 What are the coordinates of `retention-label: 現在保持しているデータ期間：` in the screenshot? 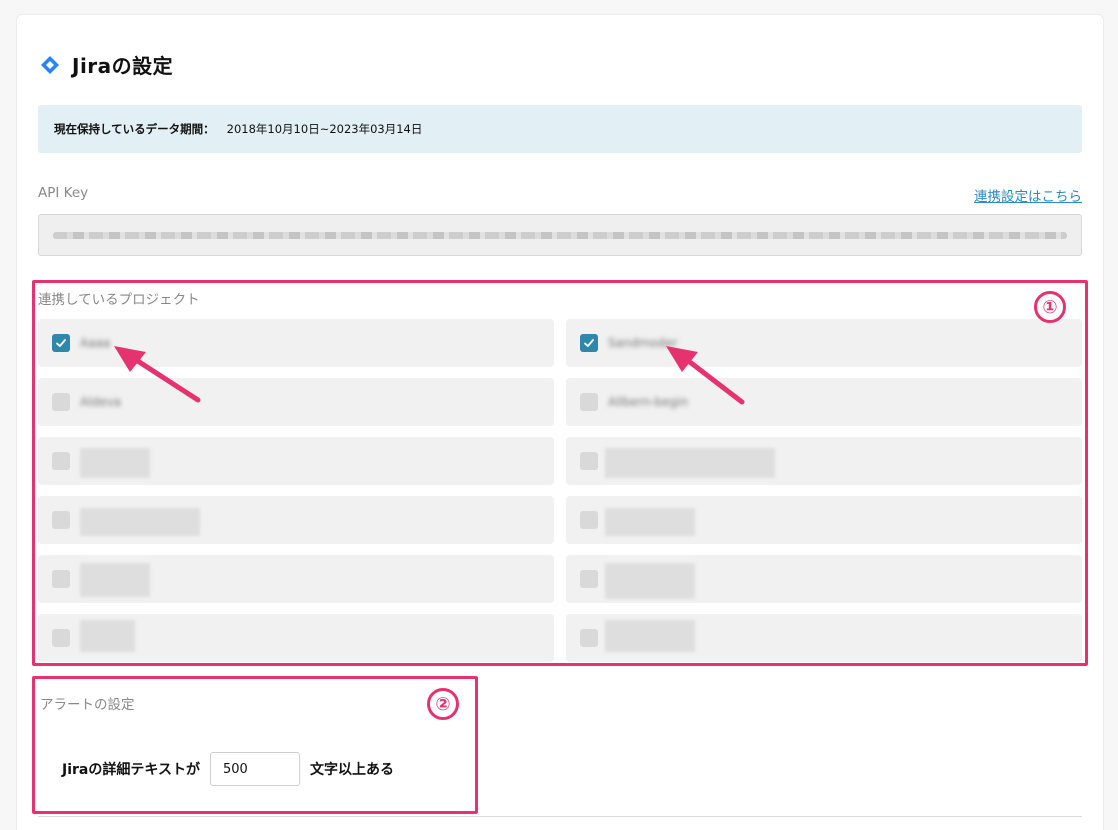 It's located at (134, 129).